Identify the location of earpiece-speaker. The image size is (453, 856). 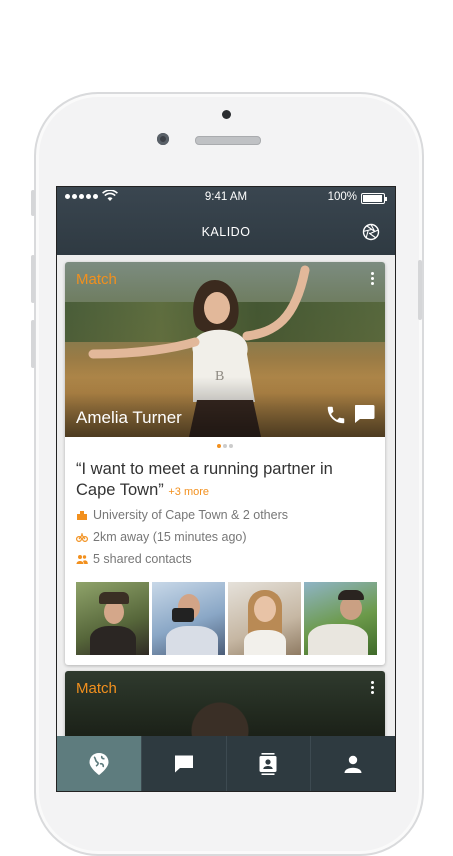
(228, 140).